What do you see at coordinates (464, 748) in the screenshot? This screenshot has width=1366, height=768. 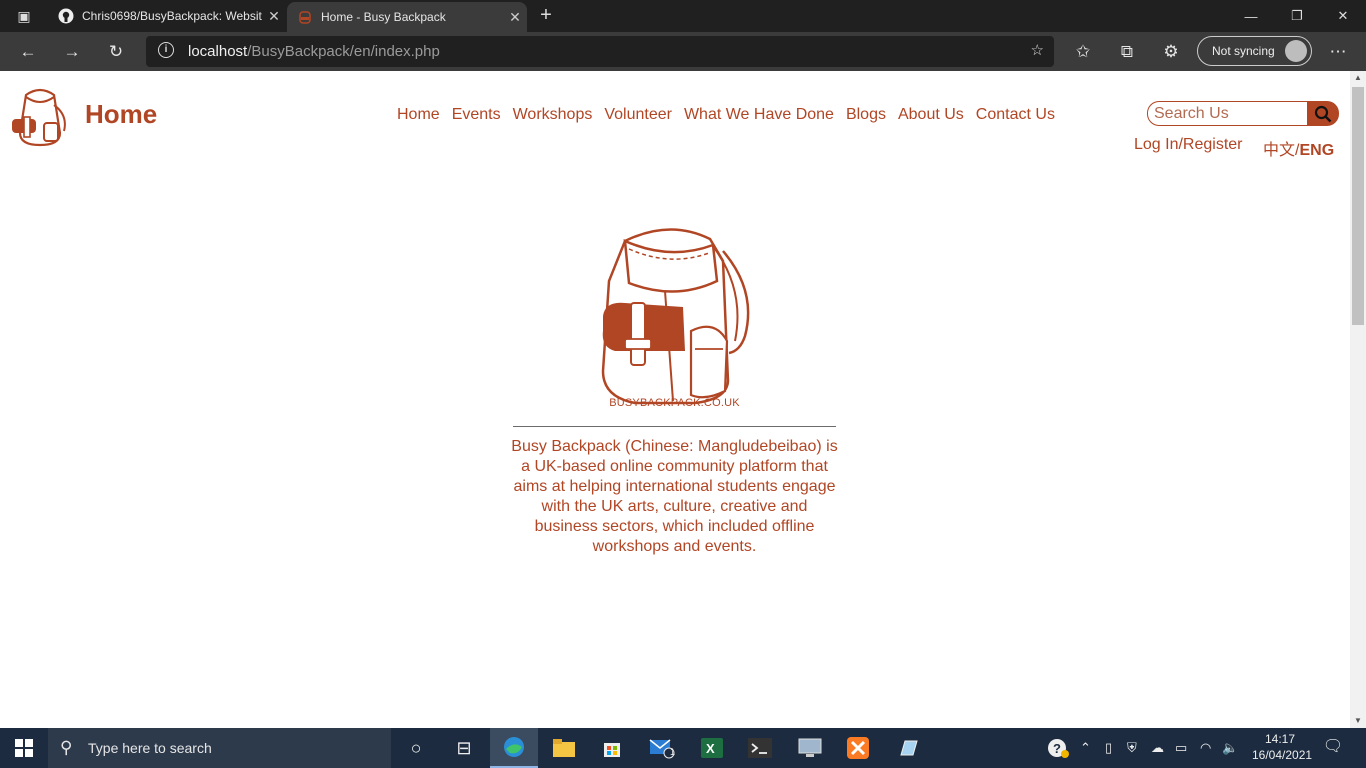 I see `task-view-icon: ⊟` at bounding box center [464, 748].